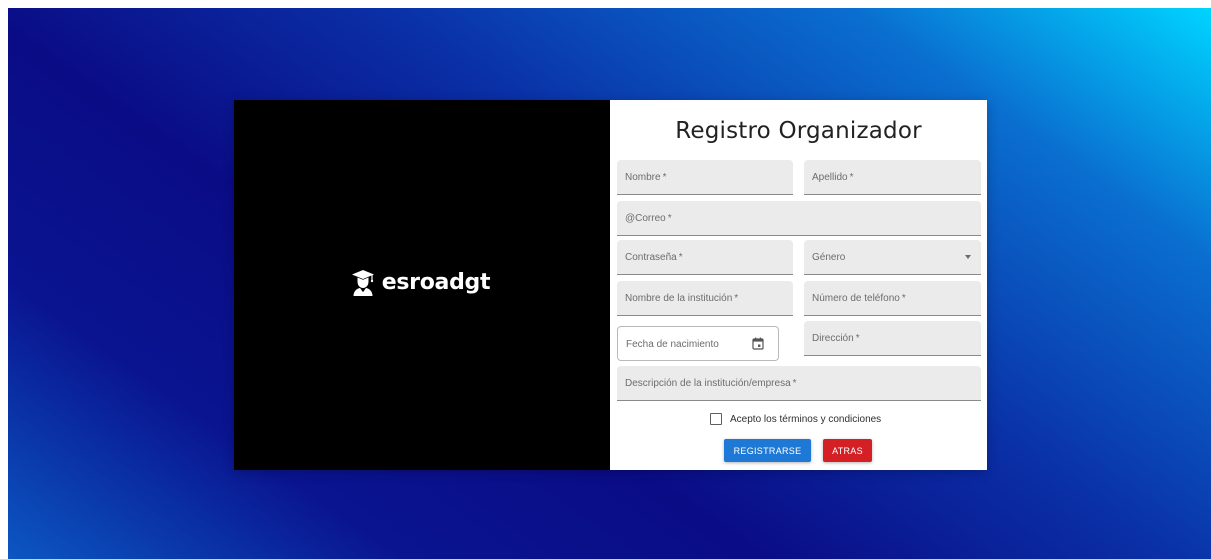  What do you see at coordinates (892, 177) in the screenshot?
I see `apellido-field: Apellido *` at bounding box center [892, 177].